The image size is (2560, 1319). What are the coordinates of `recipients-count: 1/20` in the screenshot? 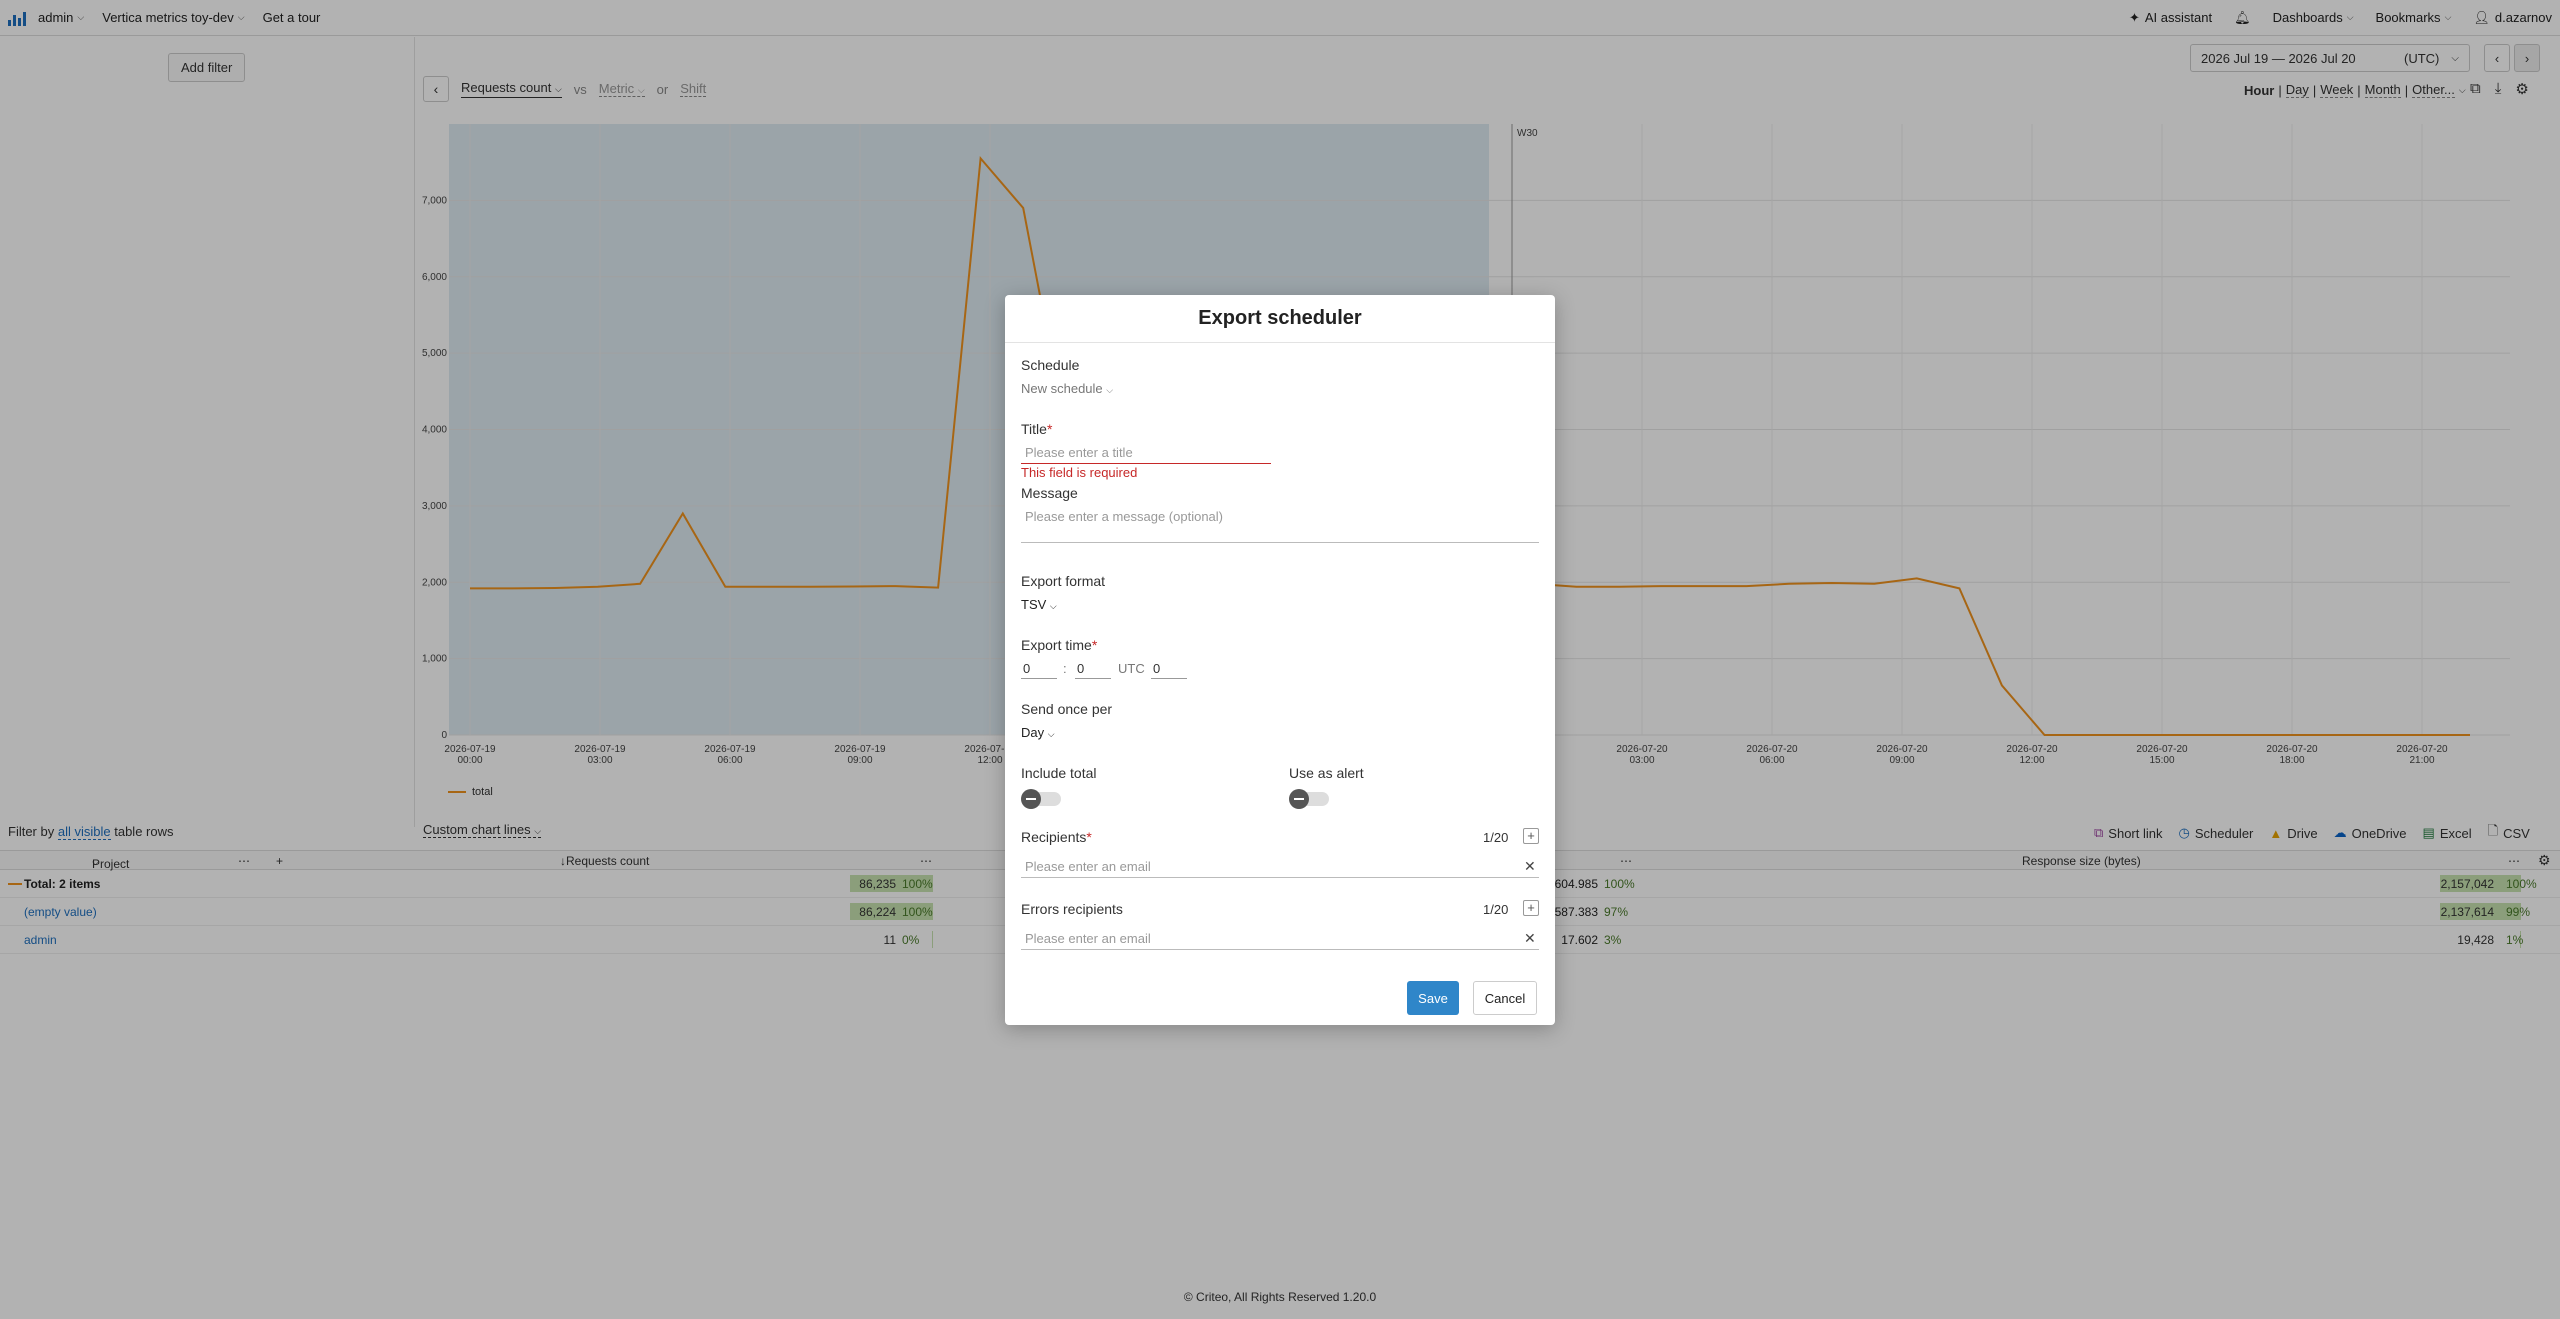 It's located at (1496, 837).